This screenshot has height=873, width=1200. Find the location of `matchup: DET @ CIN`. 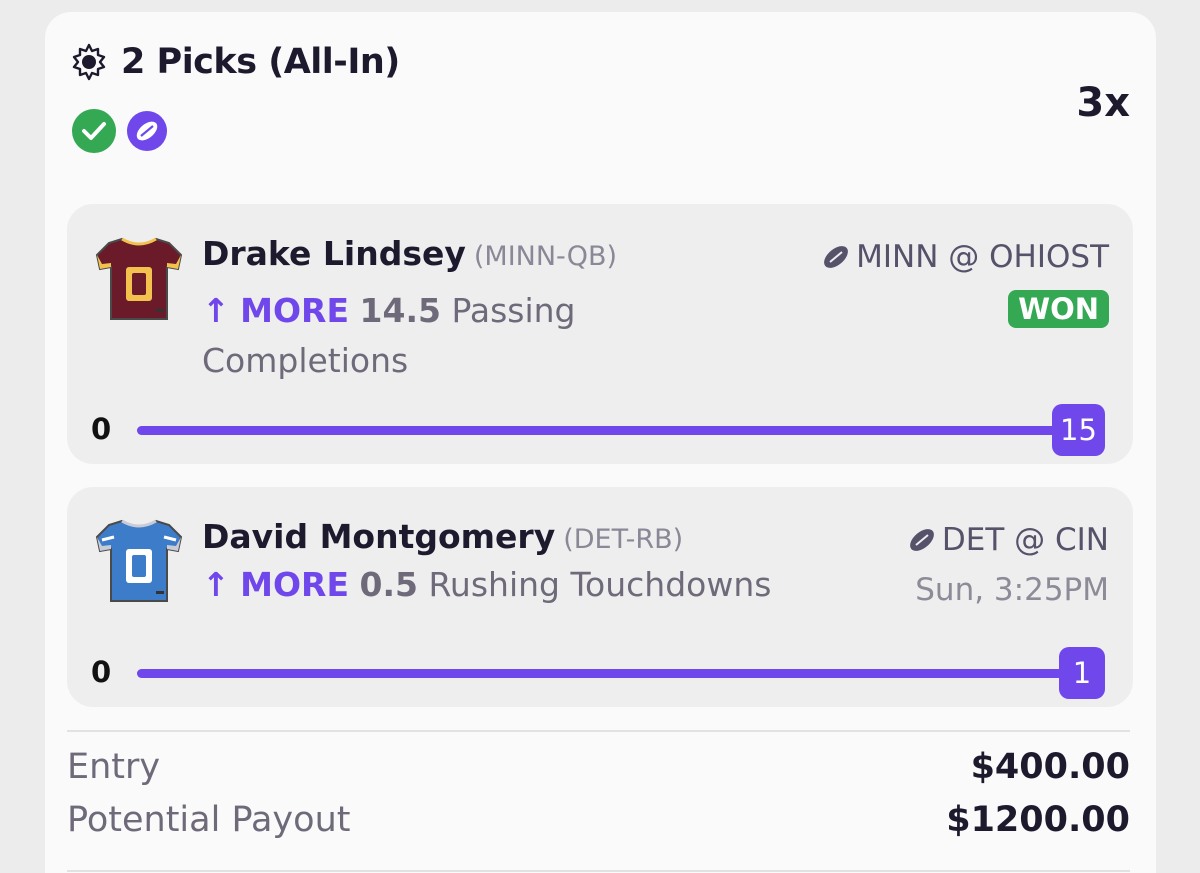

matchup: DET @ CIN is located at coordinates (1007, 540).